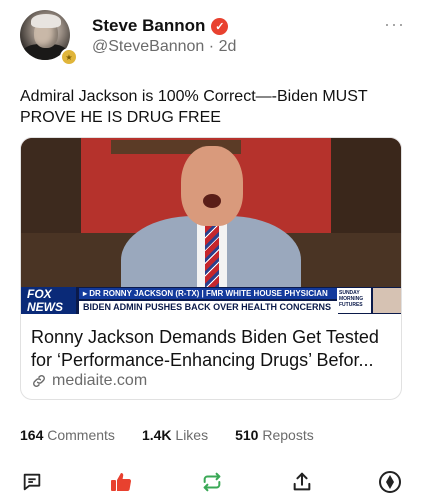 The width and height of the screenshot is (421, 500). Describe the element at coordinates (387, 300) in the screenshot. I see `host-inset` at that location.